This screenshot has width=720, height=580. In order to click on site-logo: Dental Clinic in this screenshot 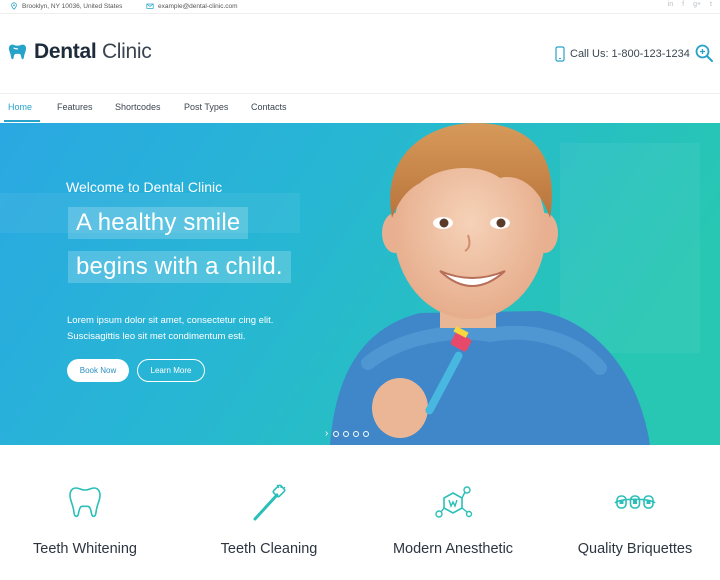, I will do `click(79, 52)`.